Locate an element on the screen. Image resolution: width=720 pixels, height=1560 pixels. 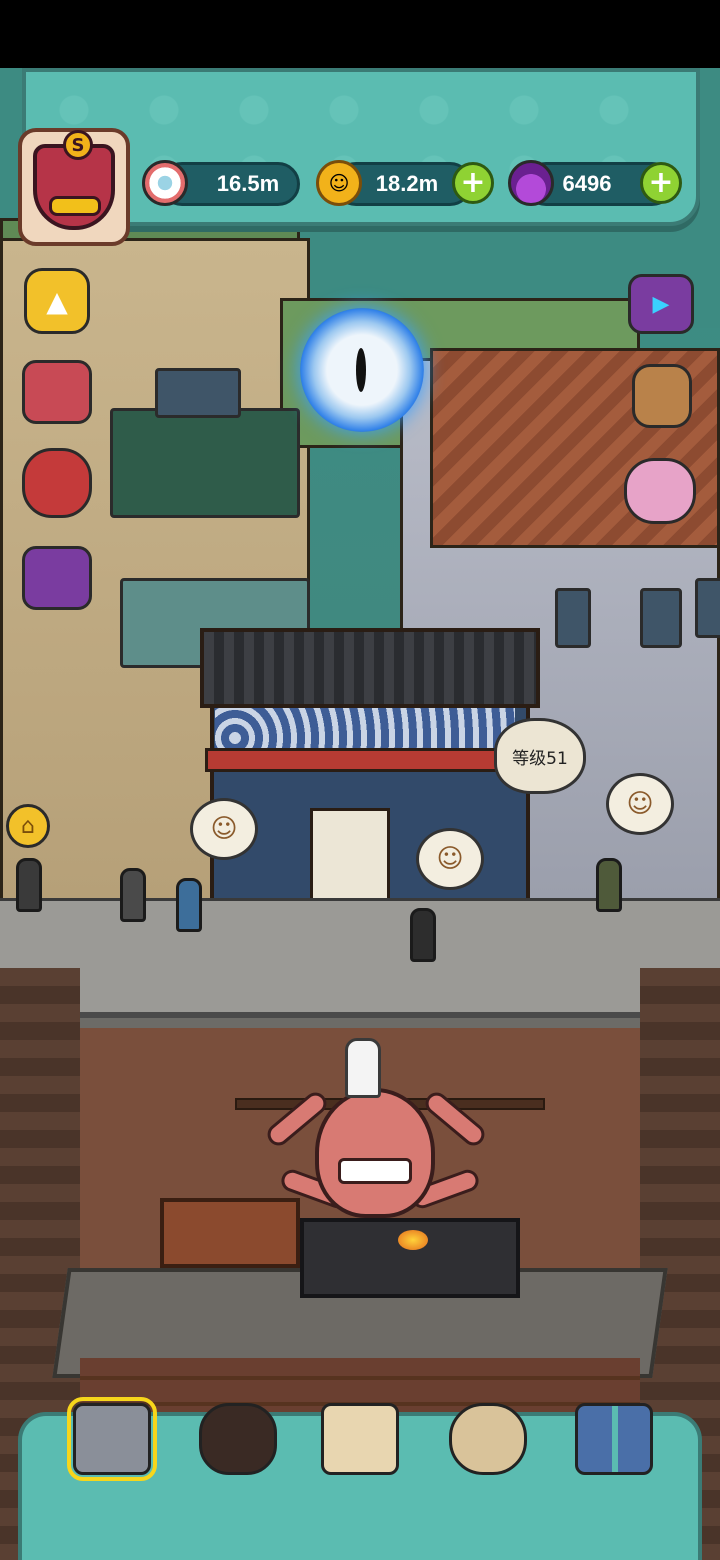
money-bag-icon is located at coordinates (488, 1439).